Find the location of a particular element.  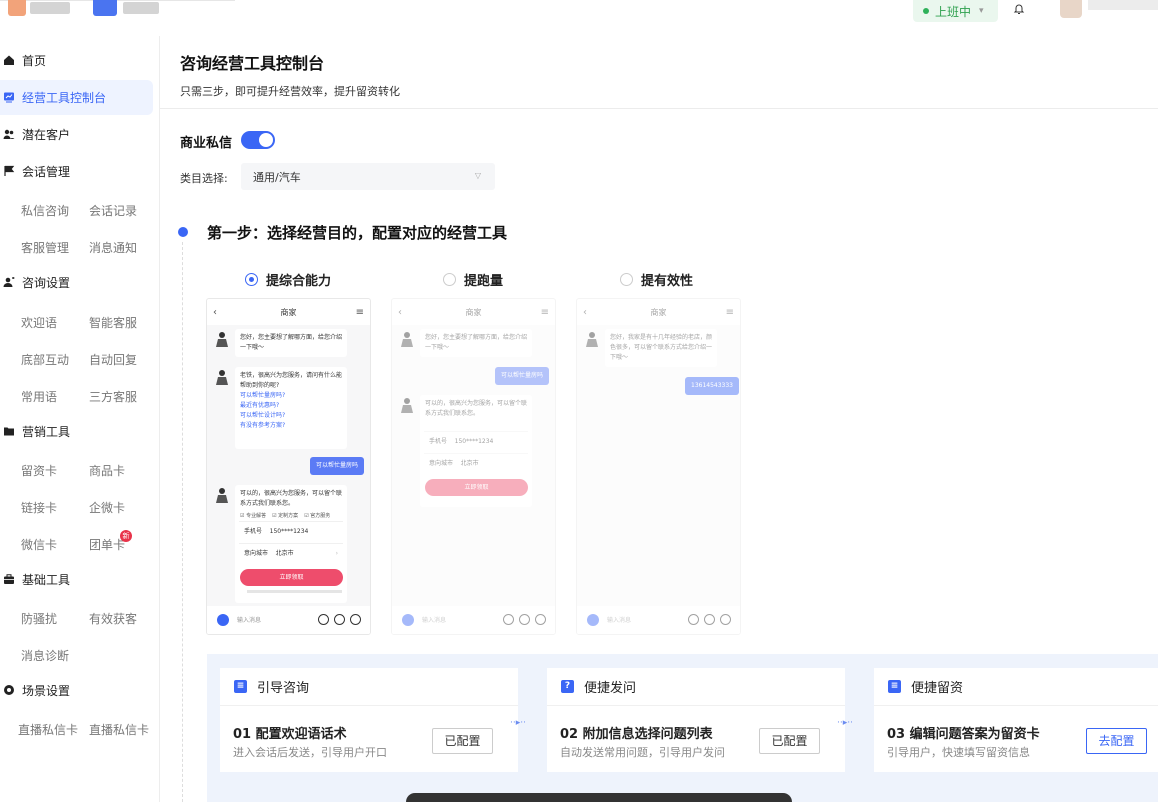

card-header-label: 引导咨询 is located at coordinates (283, 688).